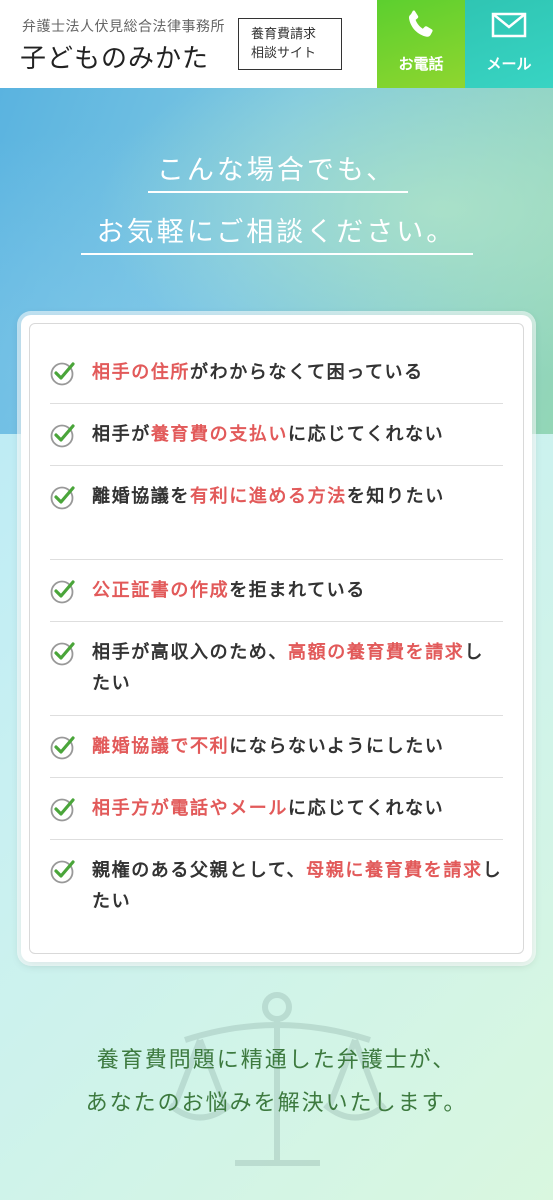 The width and height of the screenshot is (553, 1200). What do you see at coordinates (190, 652) in the screenshot?
I see `case-item-text: 相手が高収入のため、` at bounding box center [190, 652].